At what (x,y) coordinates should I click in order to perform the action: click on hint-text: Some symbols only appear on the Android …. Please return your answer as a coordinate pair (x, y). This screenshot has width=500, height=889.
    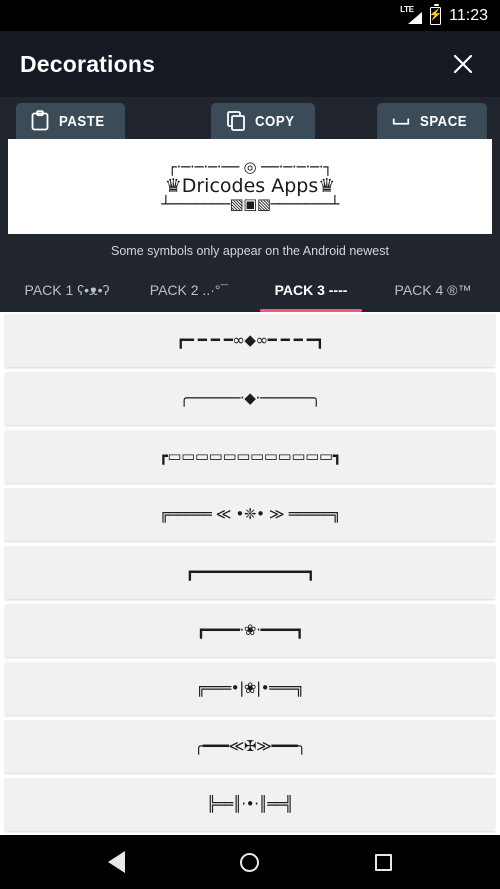
    Looking at the image, I should click on (250, 253).